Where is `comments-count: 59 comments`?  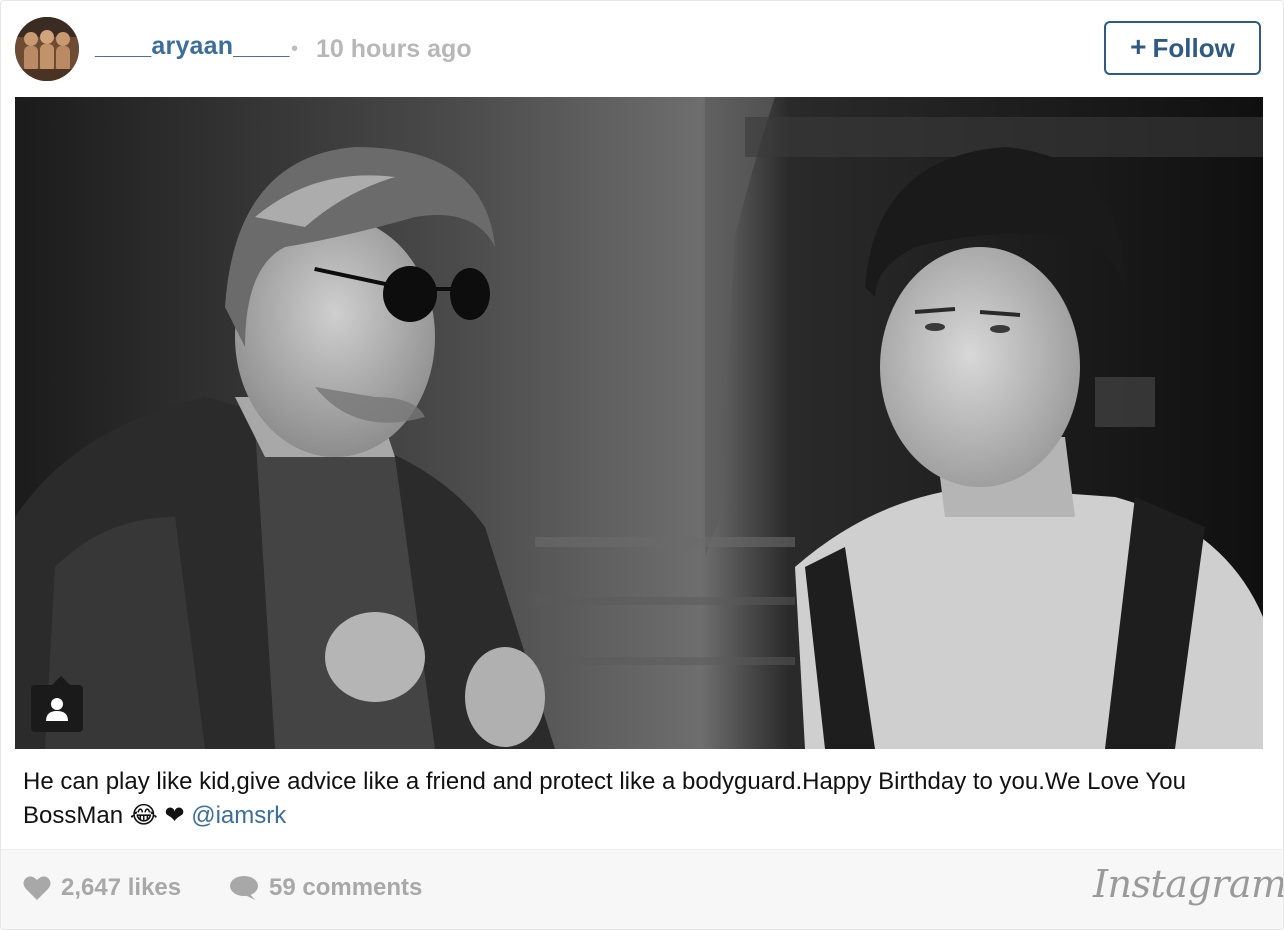 comments-count: 59 comments is located at coordinates (325, 888).